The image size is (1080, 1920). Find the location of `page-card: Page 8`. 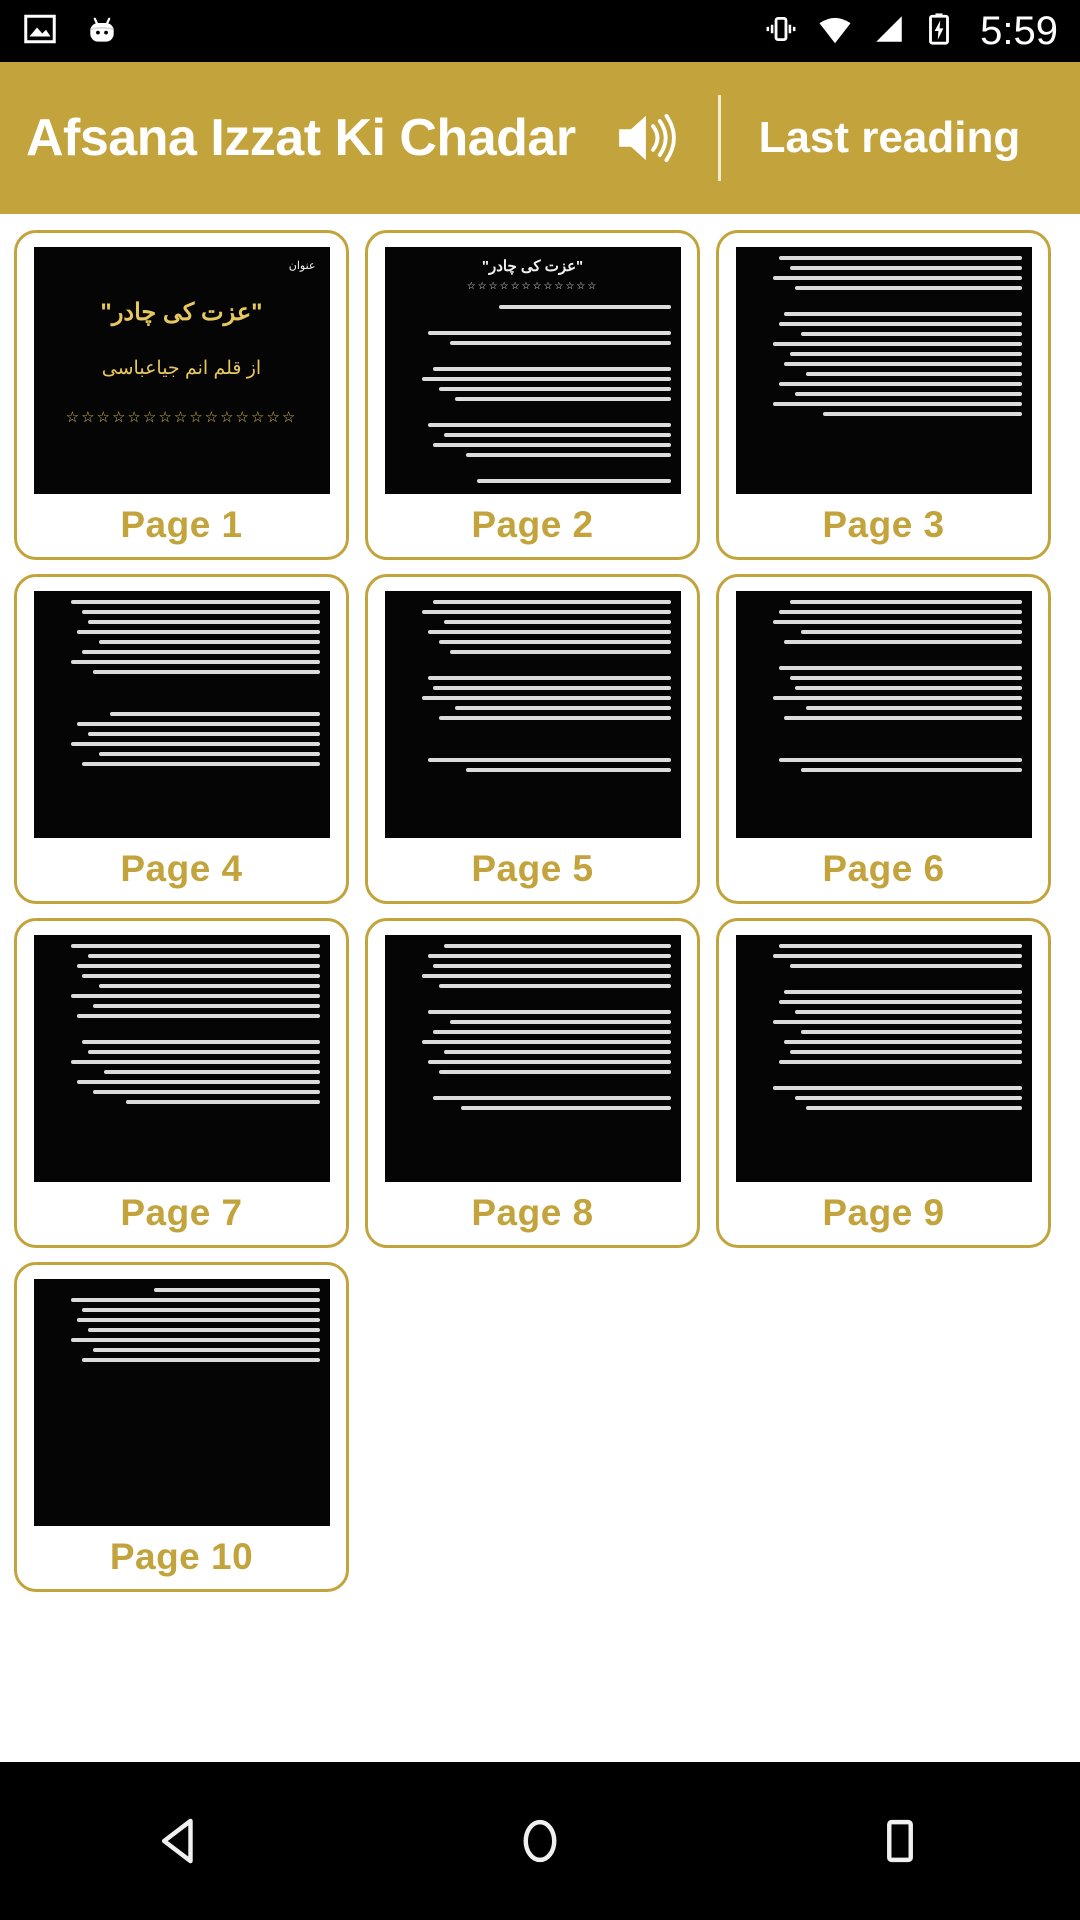

page-card: Page 8 is located at coordinates (532, 1083).